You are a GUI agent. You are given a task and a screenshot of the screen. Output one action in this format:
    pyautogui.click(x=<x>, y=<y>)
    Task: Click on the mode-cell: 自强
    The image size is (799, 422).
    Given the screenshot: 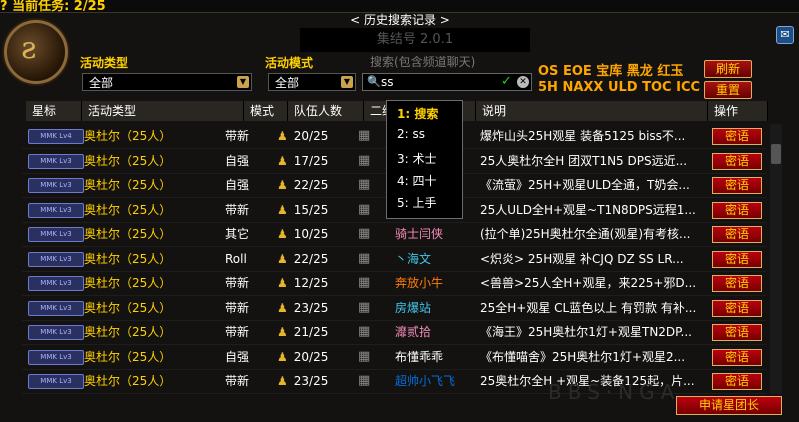 What is the action you would take?
    pyautogui.click(x=237, y=356)
    